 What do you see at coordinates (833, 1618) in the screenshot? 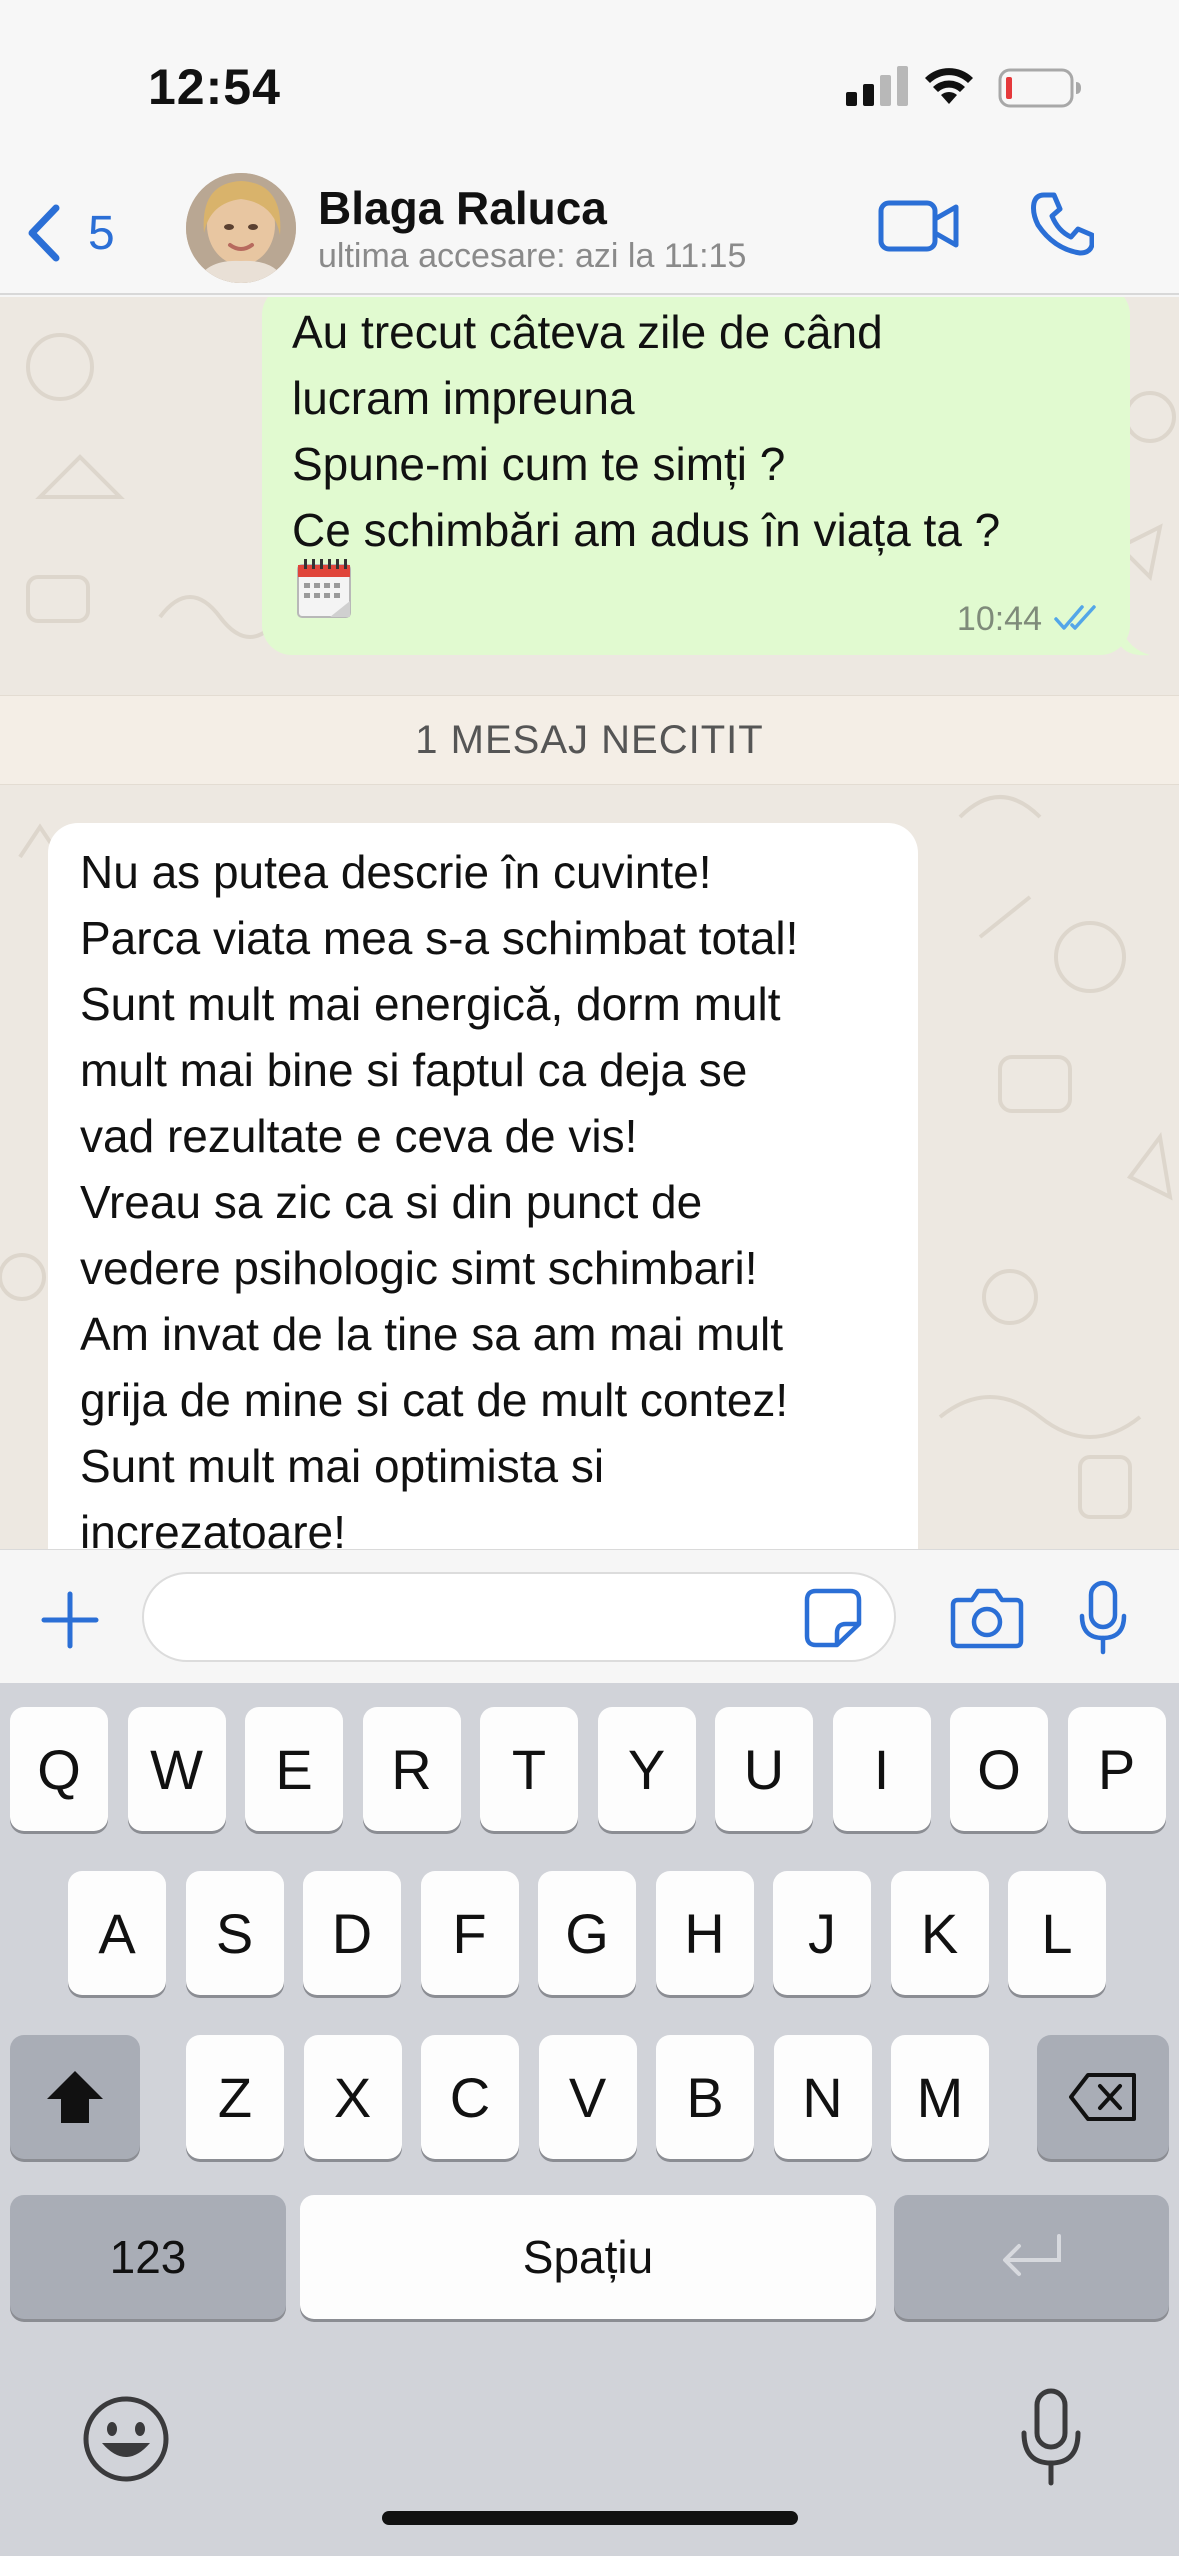
I see `sticker-icon` at bounding box center [833, 1618].